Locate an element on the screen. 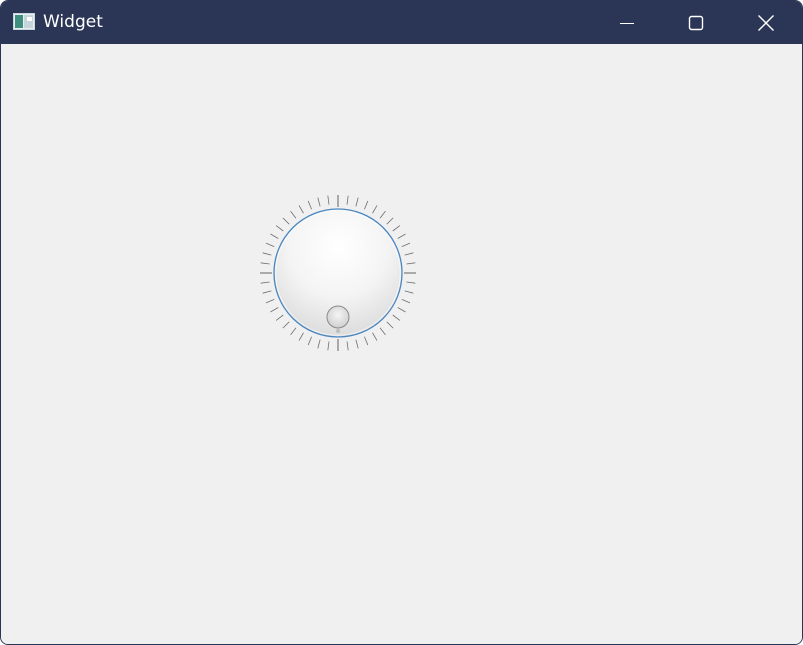 This screenshot has height=645, width=803. minimize-button is located at coordinates (627, 22).